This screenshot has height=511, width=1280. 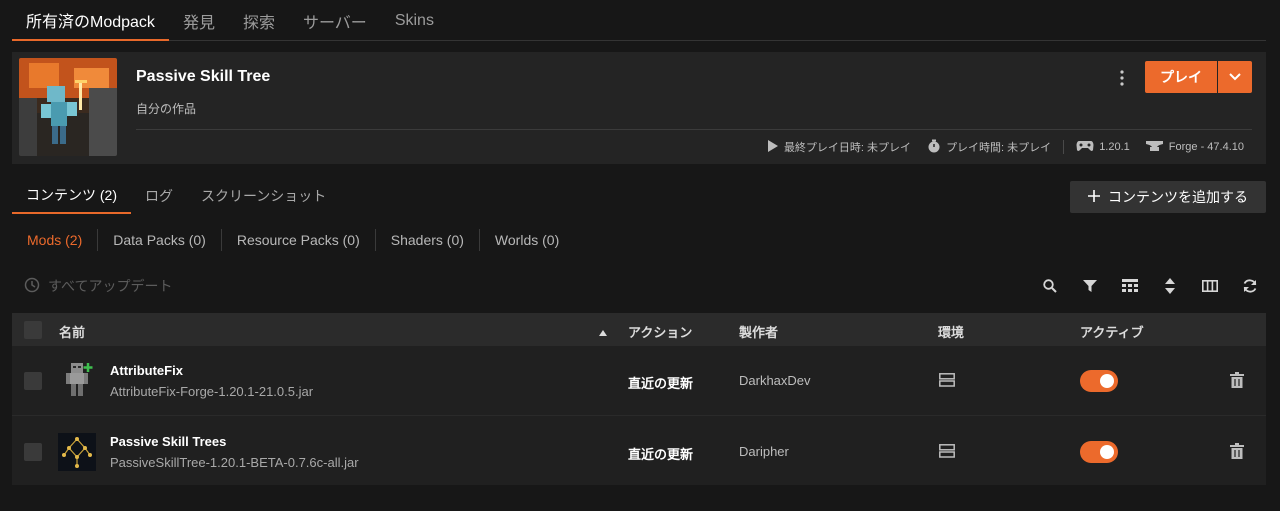 I want to click on filter-icon, so click(x=1090, y=286).